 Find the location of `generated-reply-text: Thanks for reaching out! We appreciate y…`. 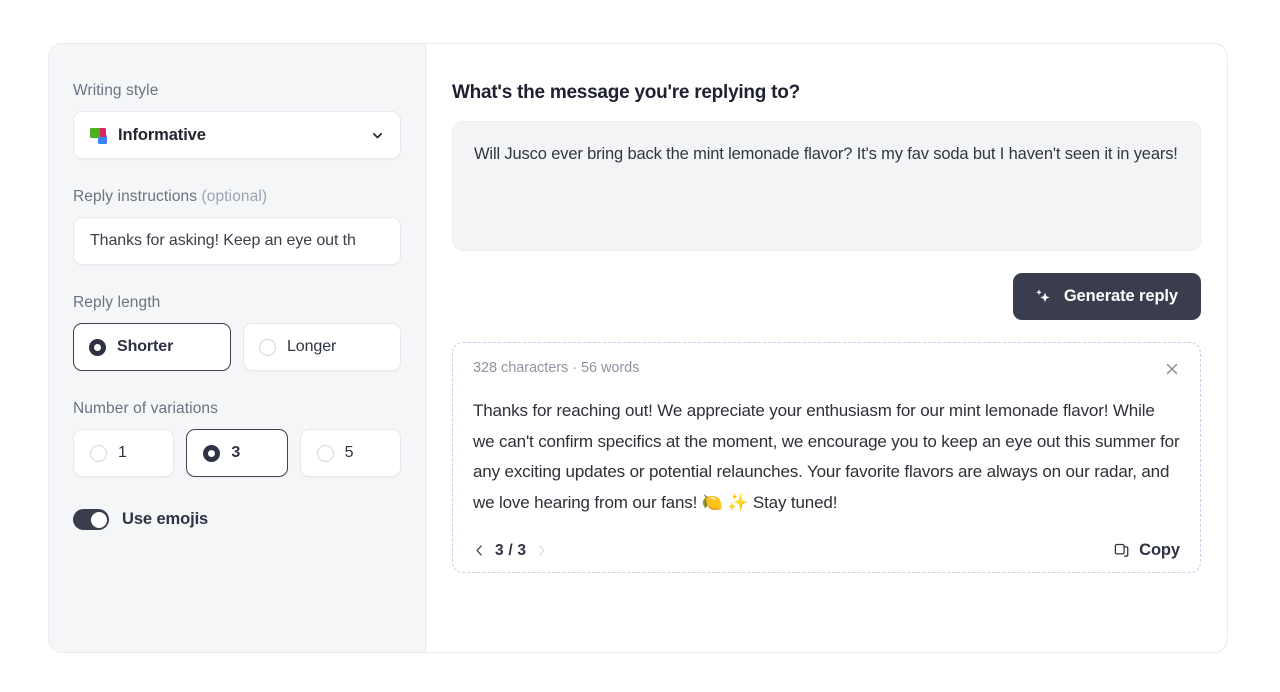

generated-reply-text: Thanks for reaching out! We appreciate y… is located at coordinates (826, 456).